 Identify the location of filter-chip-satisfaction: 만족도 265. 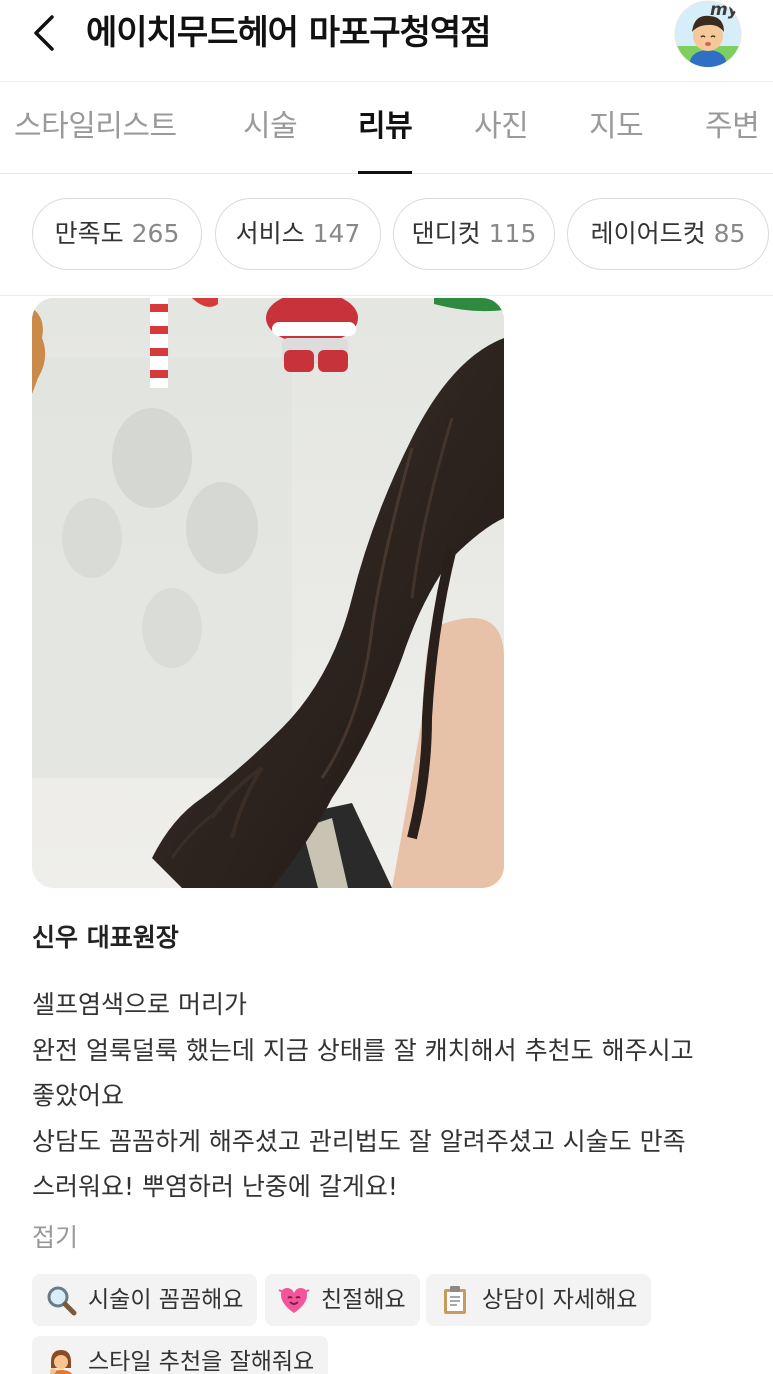
(117, 234).